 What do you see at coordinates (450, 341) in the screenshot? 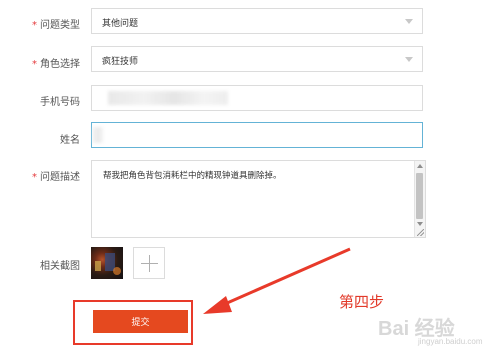
I see `baidu-watermark-url: jingyan.baidu.com` at bounding box center [450, 341].